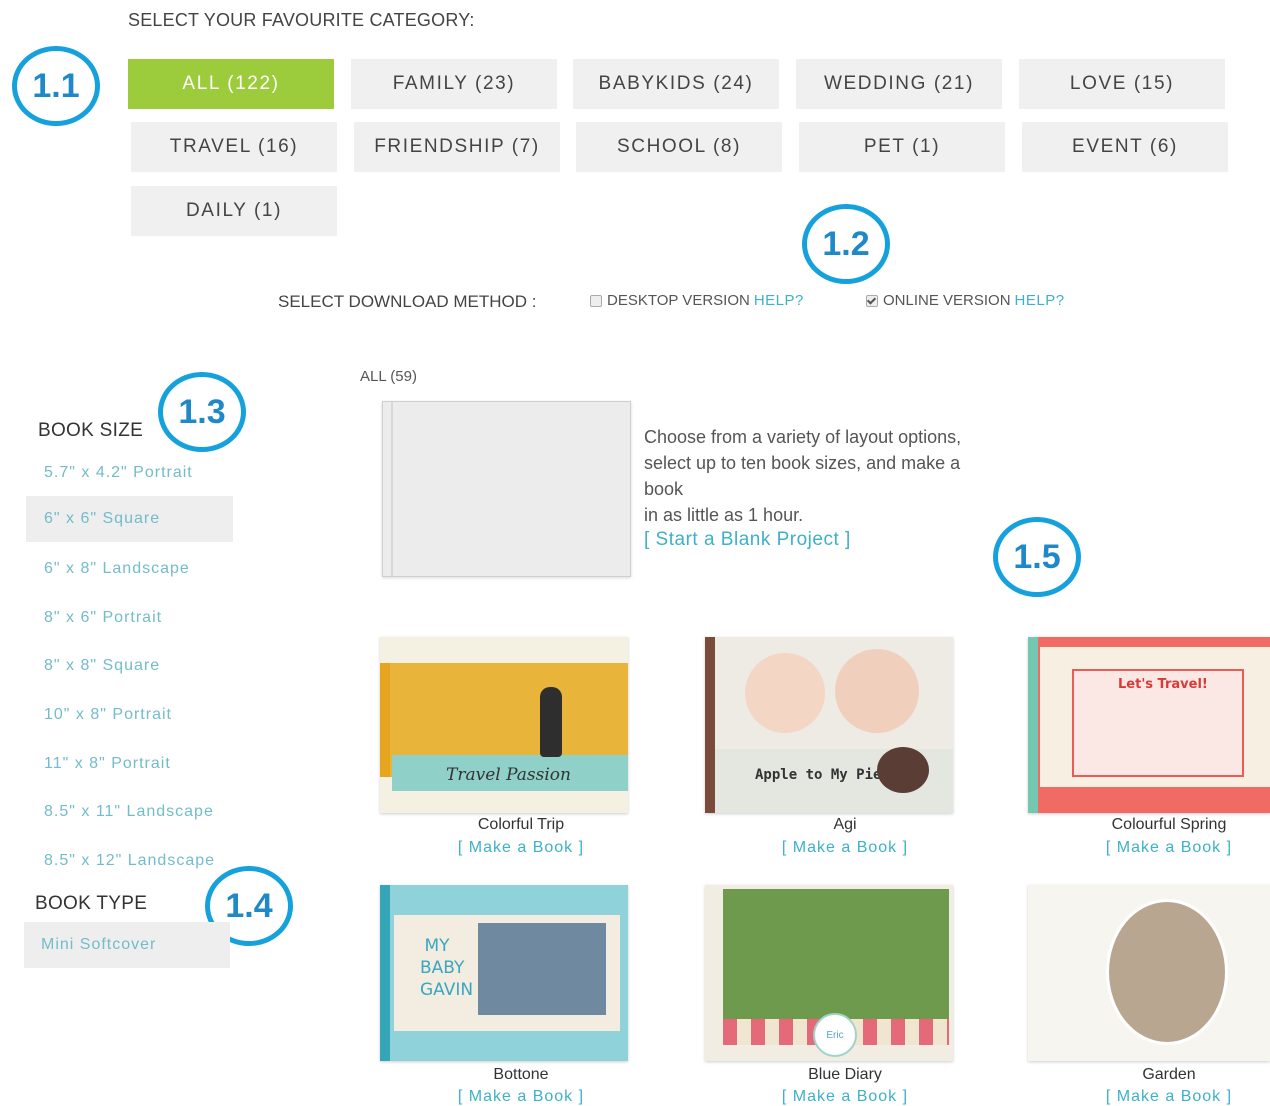 The height and width of the screenshot is (1106, 1270). Describe the element at coordinates (129, 764) in the screenshot. I see `size-option: 11" x 8" Portrait` at that location.